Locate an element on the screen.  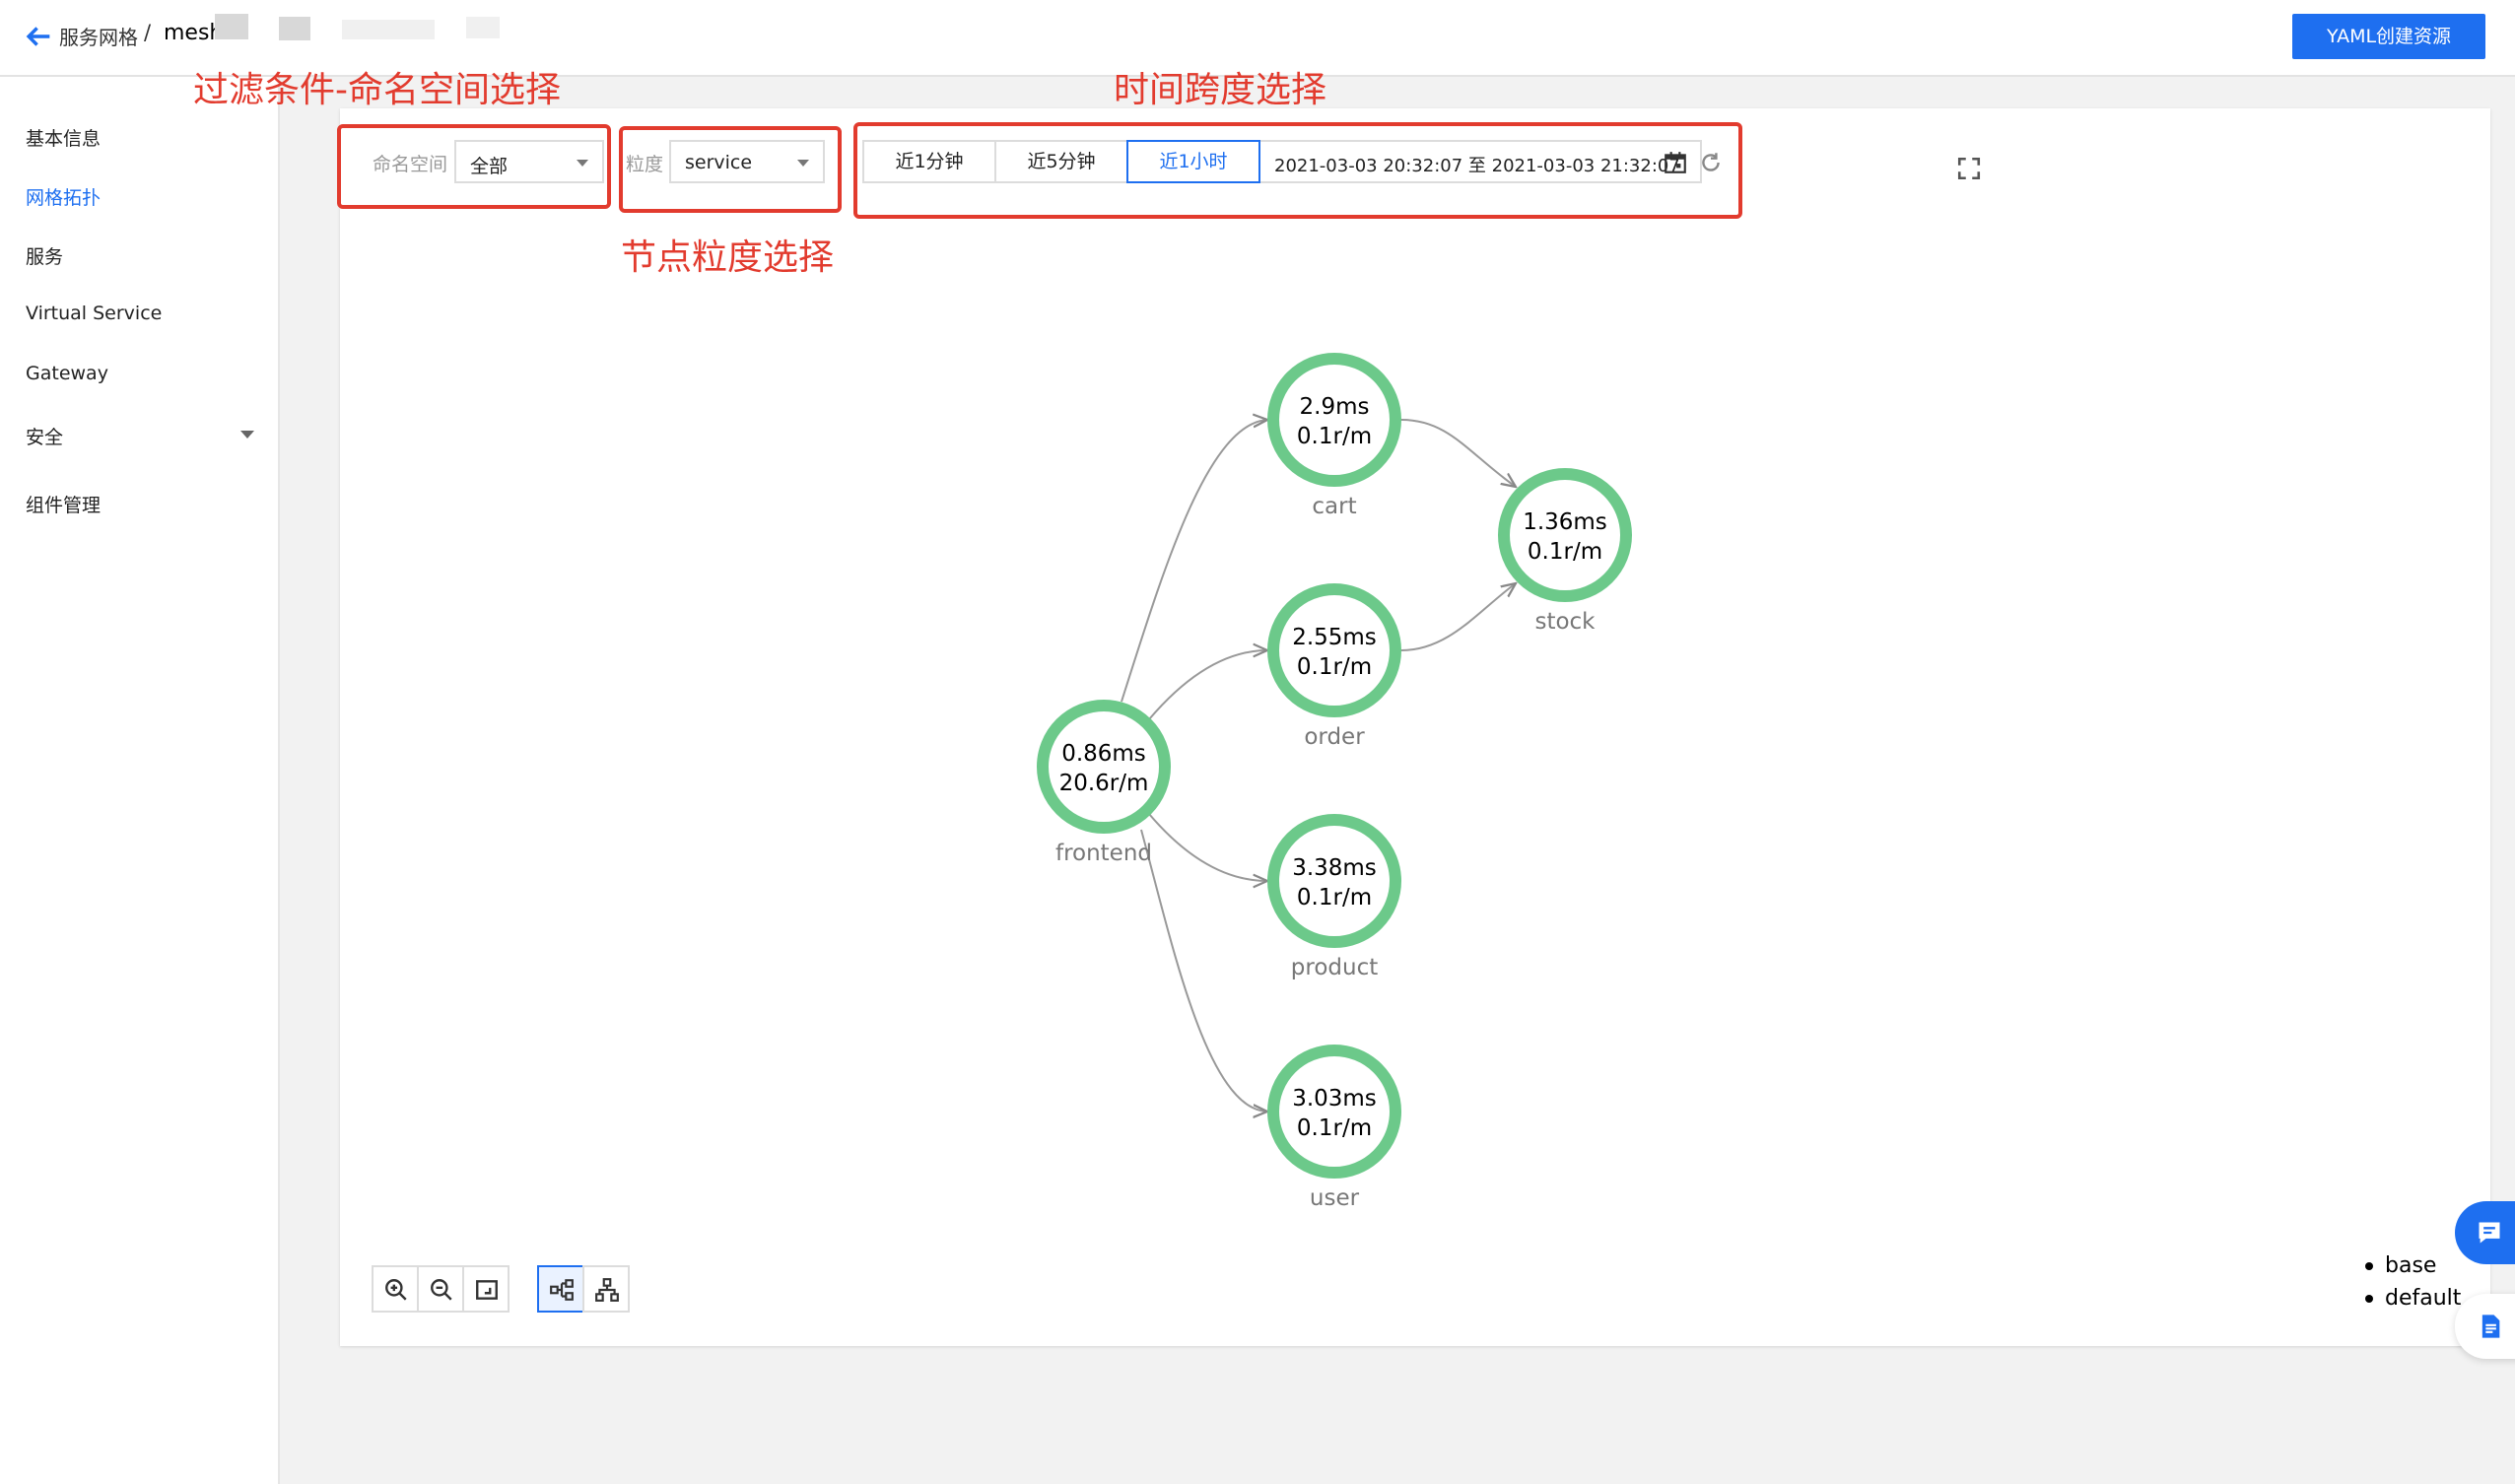
legend: base default is located at coordinates (2412, 1282).